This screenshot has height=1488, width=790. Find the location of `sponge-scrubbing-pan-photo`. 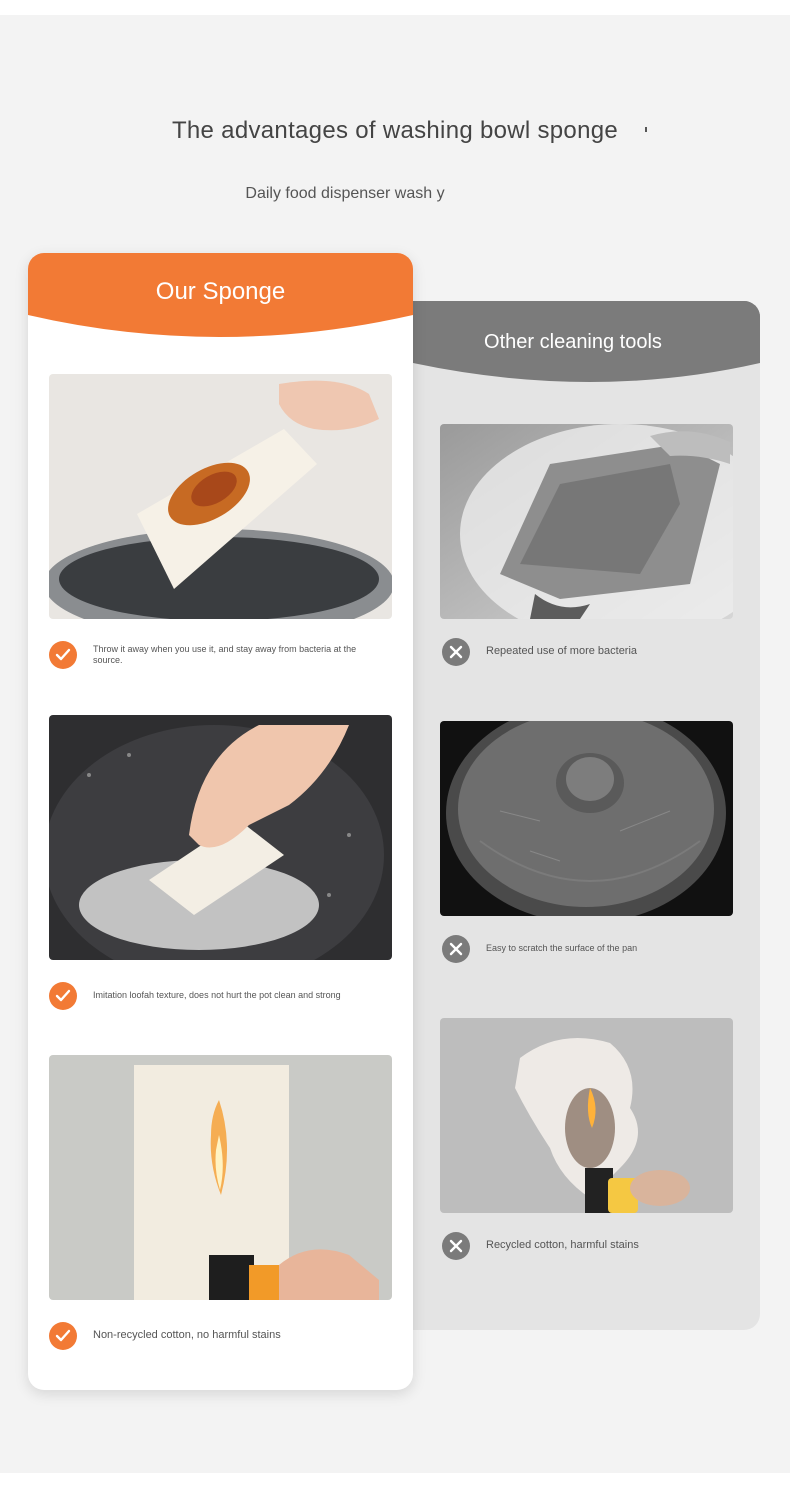

sponge-scrubbing-pan-photo is located at coordinates (220, 837).